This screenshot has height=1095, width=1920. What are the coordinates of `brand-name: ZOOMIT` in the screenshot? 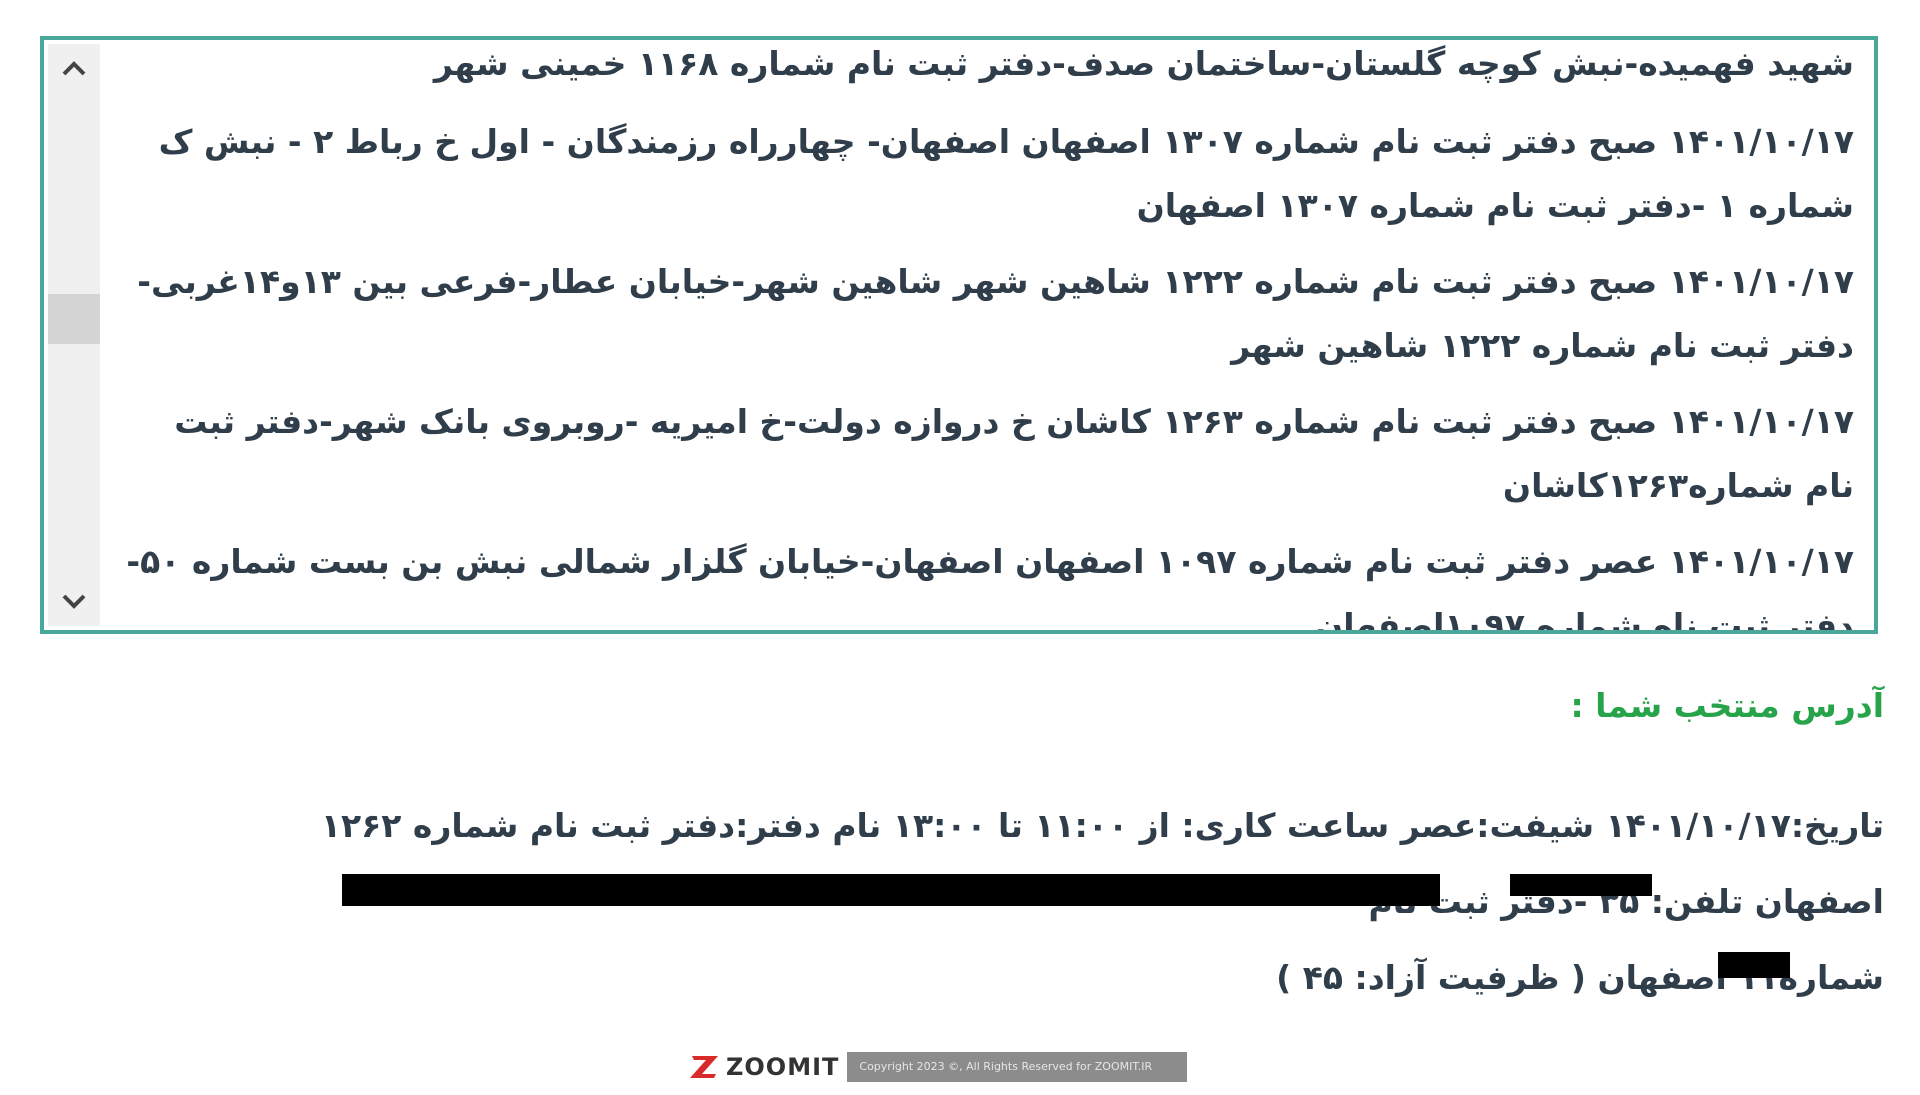 It's located at (783, 1067).